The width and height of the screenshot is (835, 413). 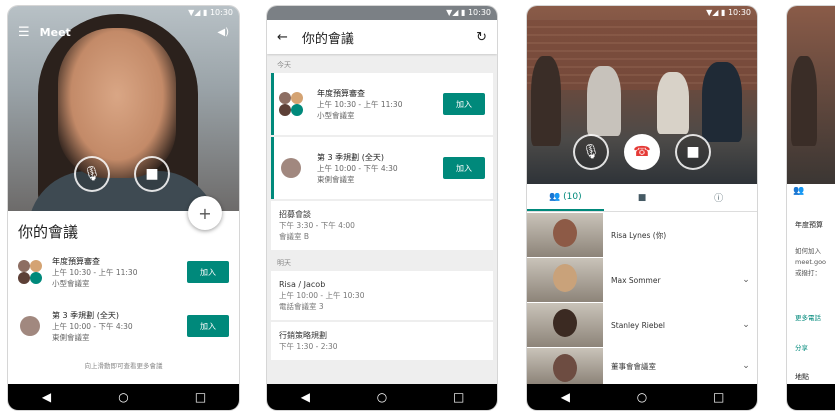 I want to click on refresh-icon: ↻, so click(x=481, y=37).